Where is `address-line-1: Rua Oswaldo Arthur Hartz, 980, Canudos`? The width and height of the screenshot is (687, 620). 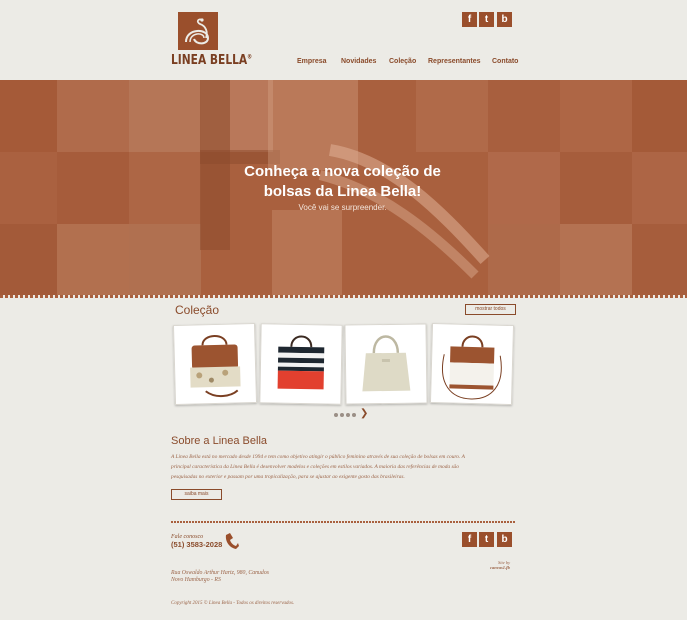
address-line-1: Rua Oswaldo Arthur Hartz, 980, Canudos is located at coordinates (220, 573).